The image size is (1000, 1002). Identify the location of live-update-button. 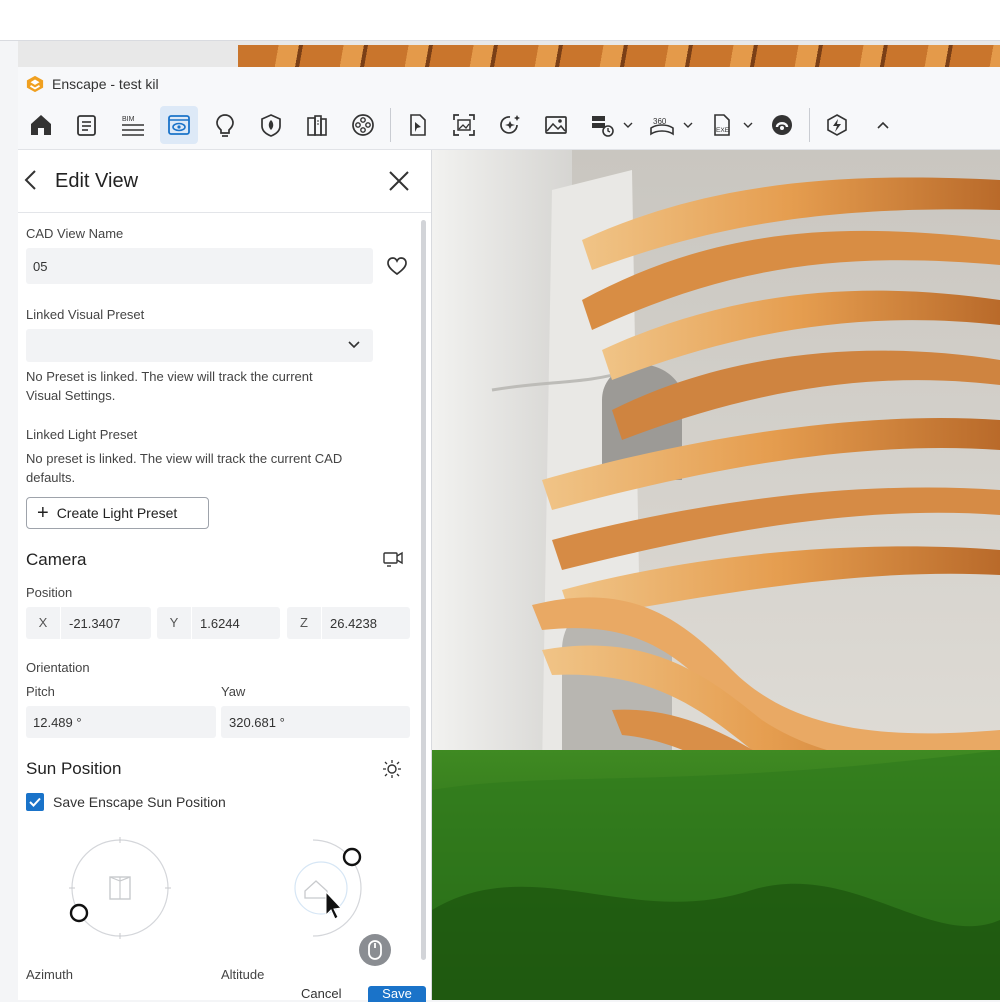
(782, 125).